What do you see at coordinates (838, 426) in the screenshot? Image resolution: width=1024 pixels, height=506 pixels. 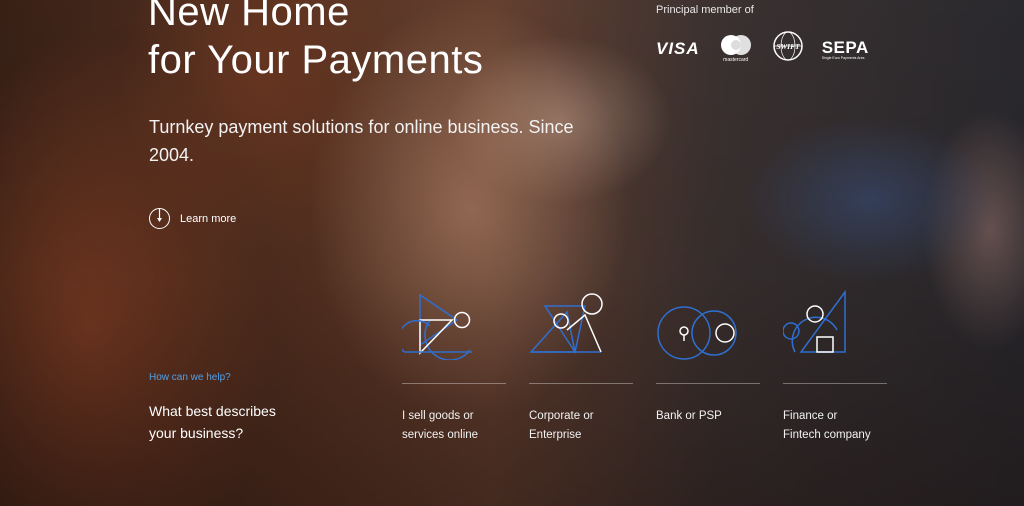 I see `option-label: Finance or Fintech company` at bounding box center [838, 426].